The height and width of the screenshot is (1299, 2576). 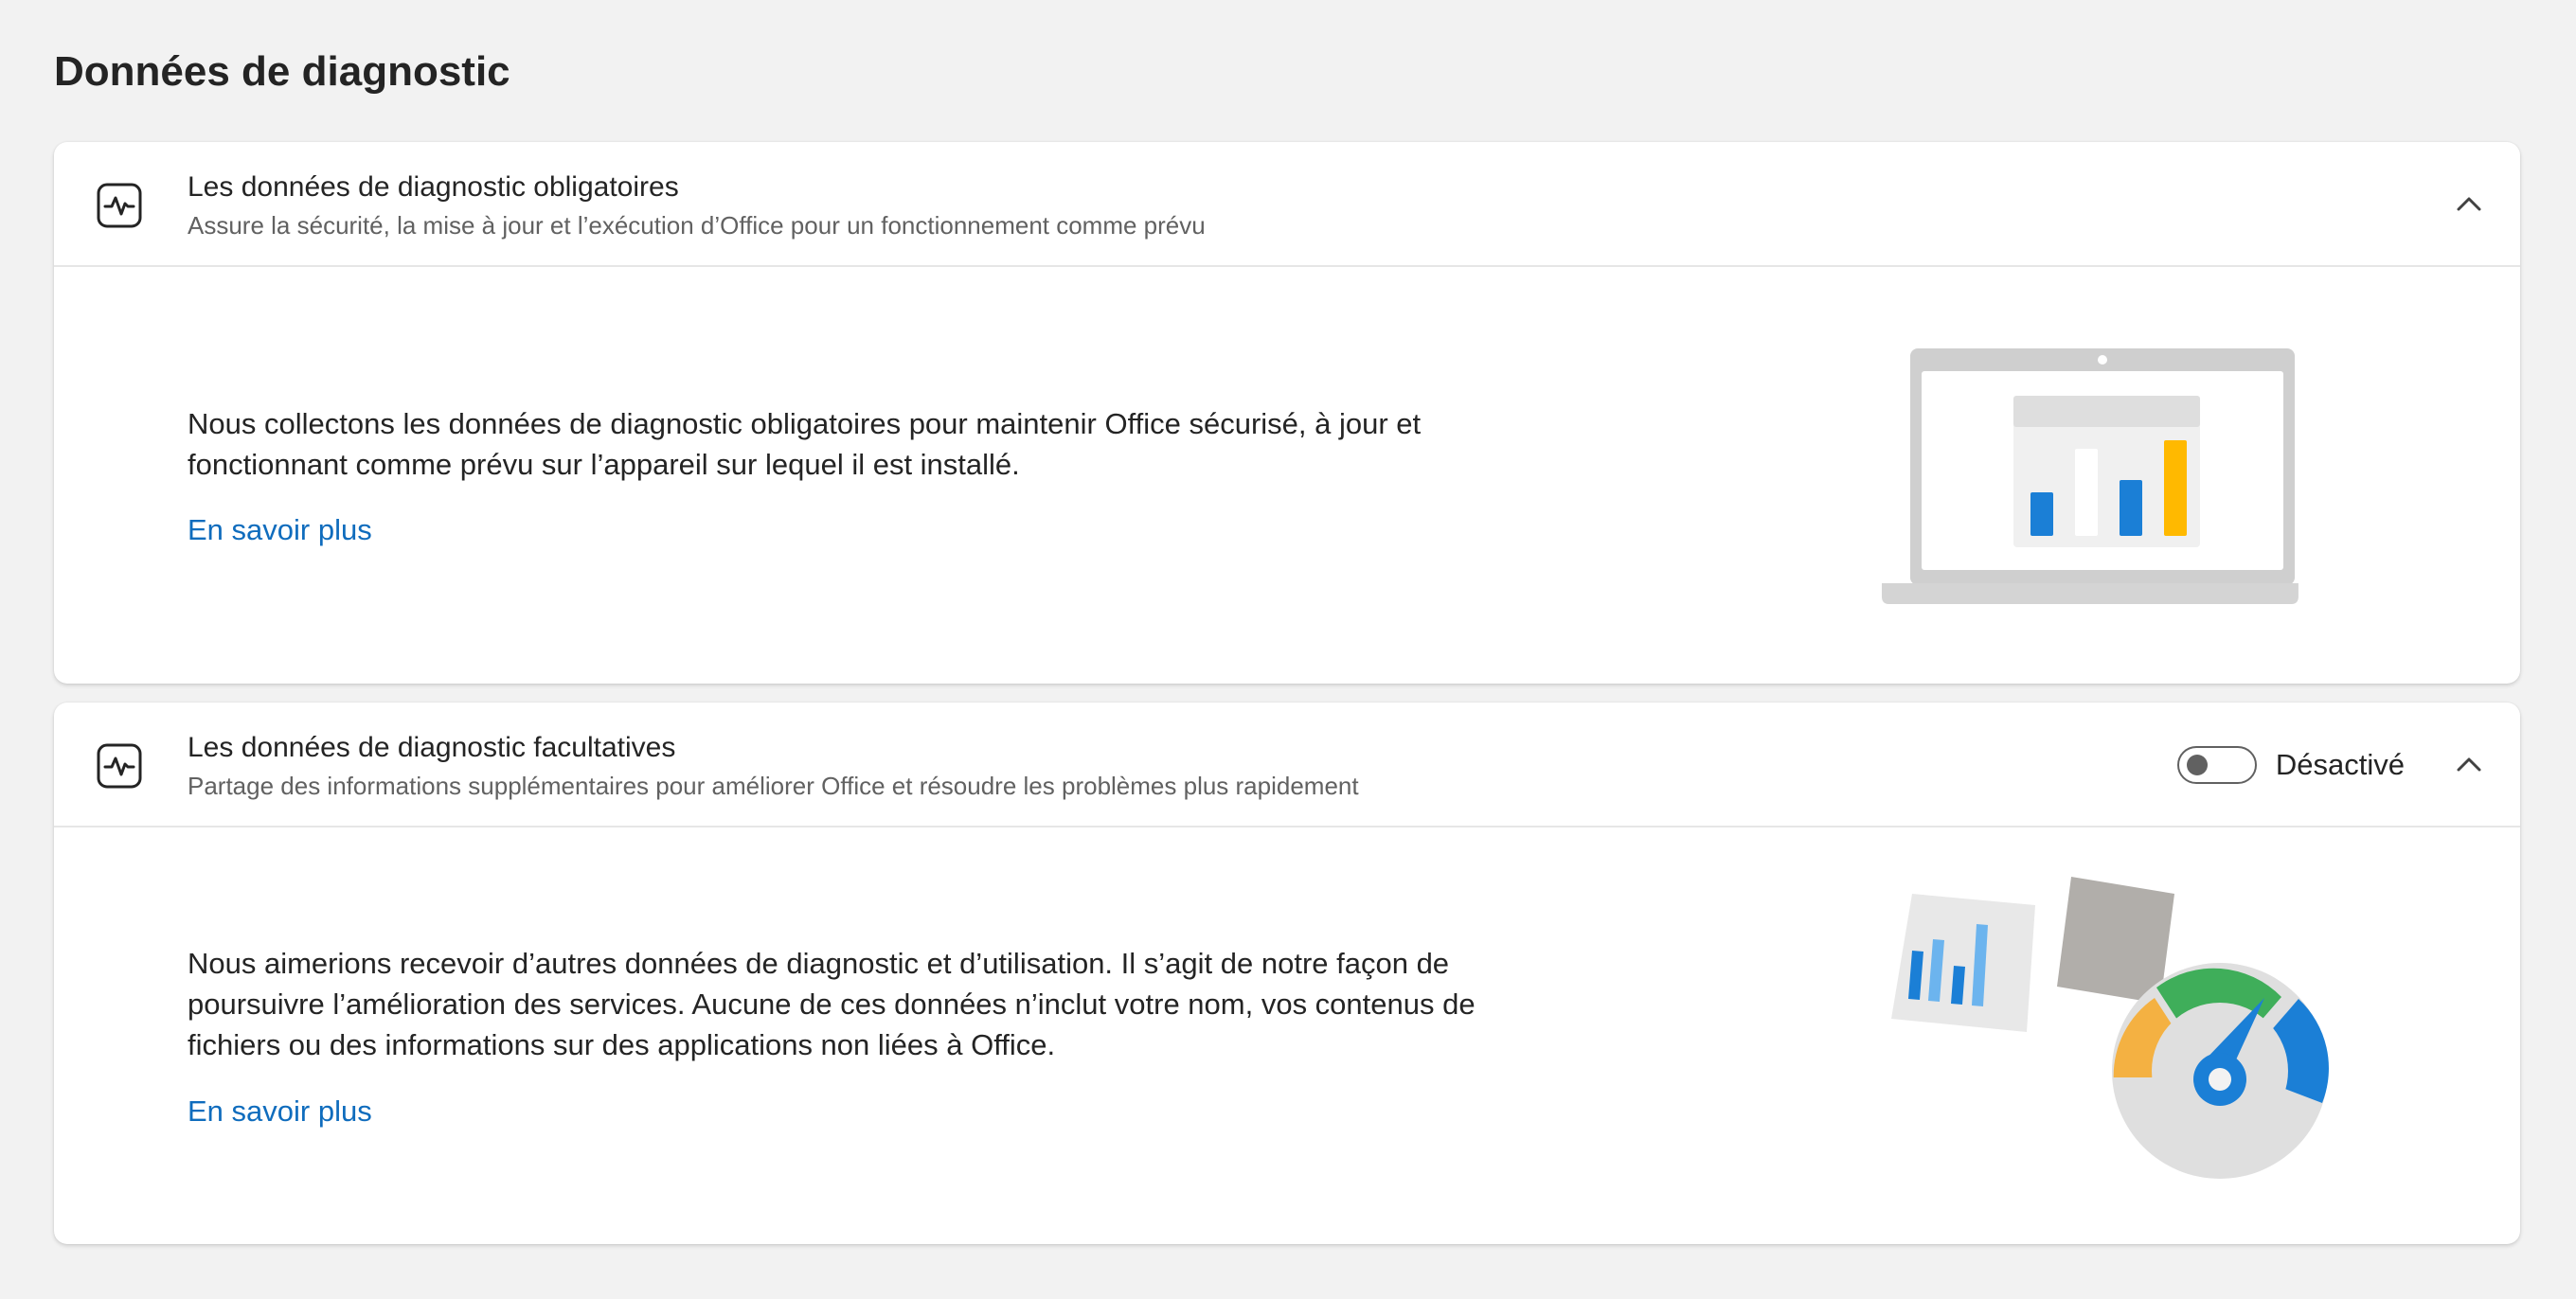 I want to click on required-diagnostics-title: Les données de diagnostic obligatoires, so click(x=433, y=187).